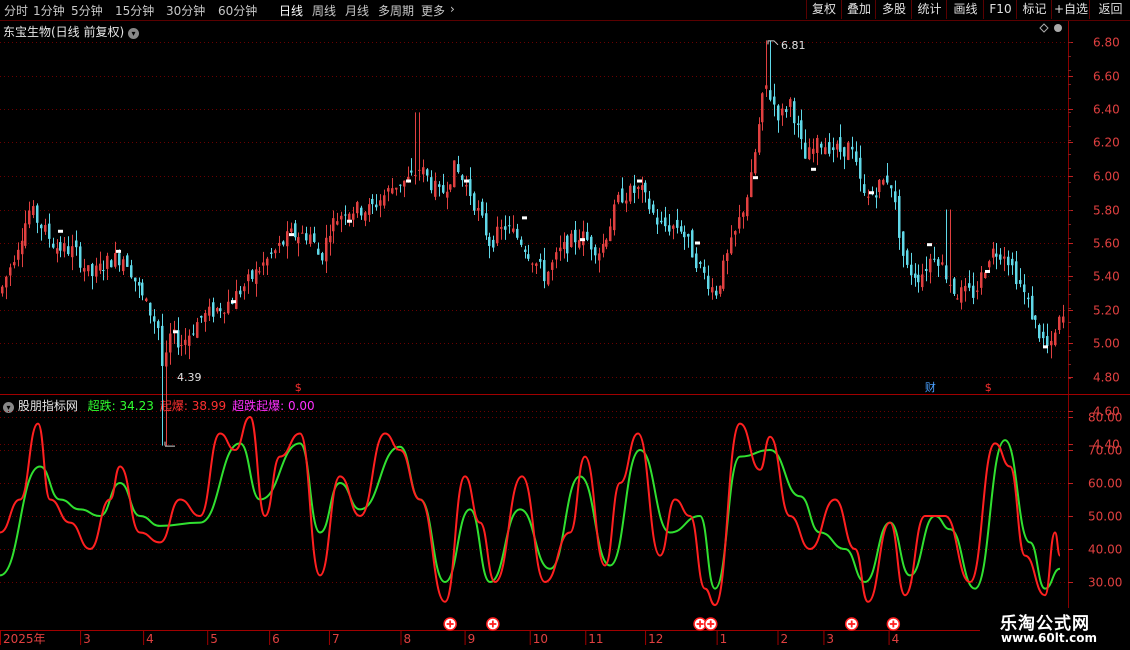 This screenshot has height=650, width=1130. What do you see at coordinates (929, 9) in the screenshot?
I see `toolbar-button-3: 统计` at bounding box center [929, 9].